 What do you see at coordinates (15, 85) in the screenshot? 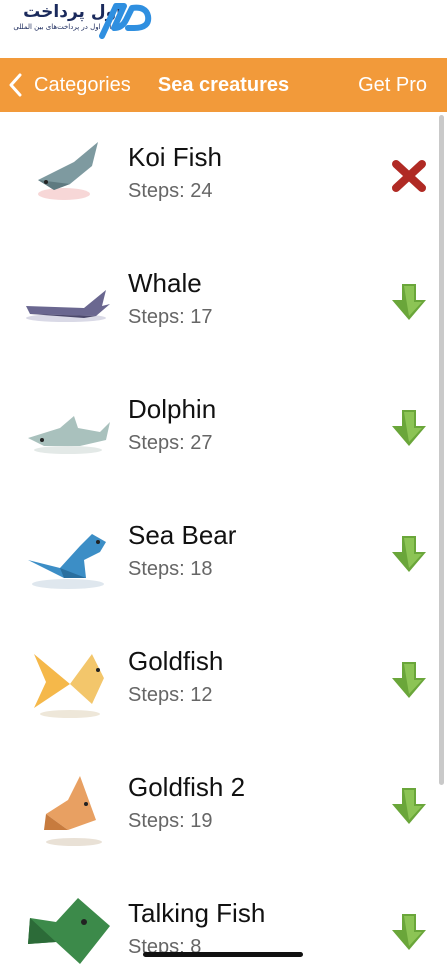
I see `chevron-left-icon` at bounding box center [15, 85].